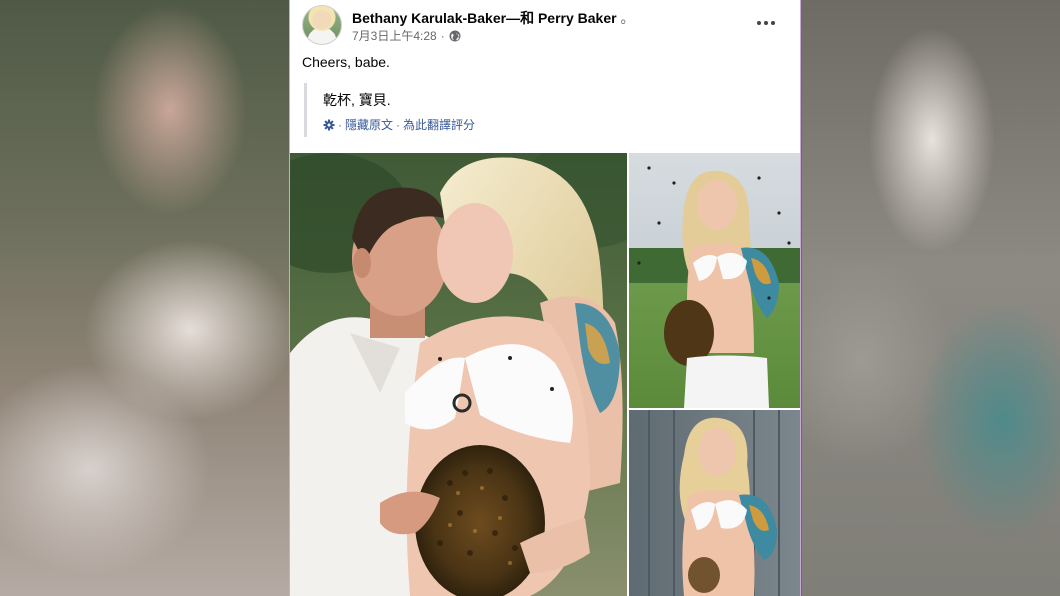 The width and height of the screenshot is (1060, 596). What do you see at coordinates (577, 18) in the screenshot?
I see `tagged-person-link: Perry Baker` at bounding box center [577, 18].